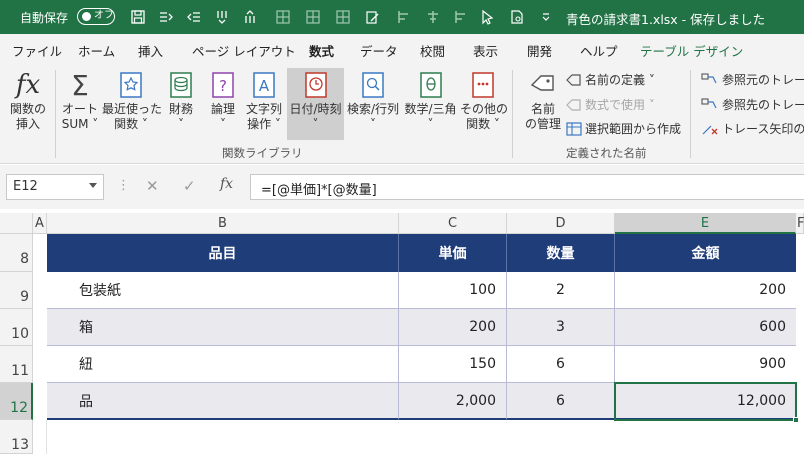  I want to click on tab-table-design: テーブル デザイン, so click(691, 50).